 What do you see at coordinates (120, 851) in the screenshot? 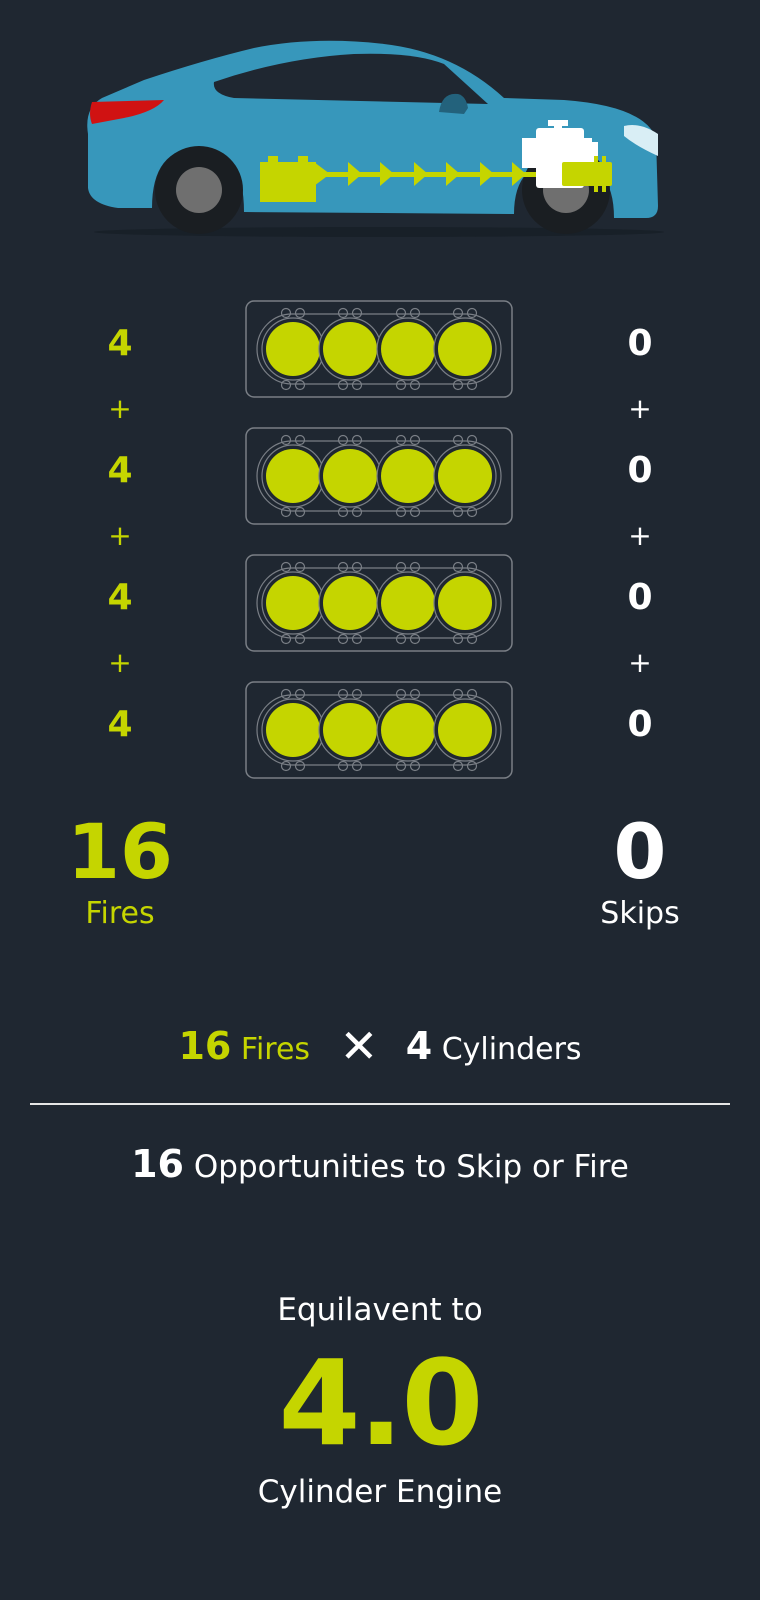
I see `total-fires-value: 16` at bounding box center [120, 851].